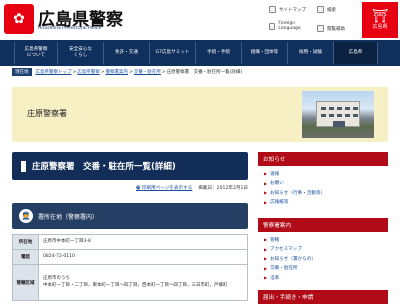 The width and height of the screenshot is (400, 304). I want to click on sidebar-item: ▶ アクセスマップ, so click(326, 250).